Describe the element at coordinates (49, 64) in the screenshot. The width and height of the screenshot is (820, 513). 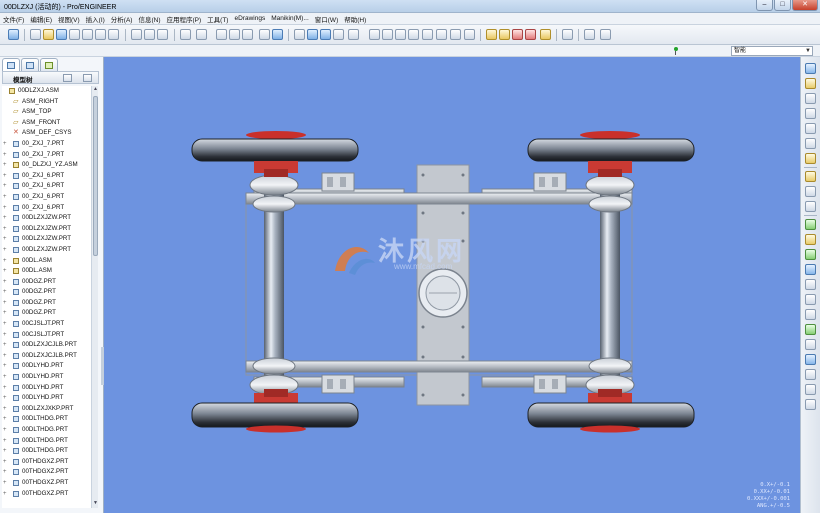
I see `tab-favorites` at that location.